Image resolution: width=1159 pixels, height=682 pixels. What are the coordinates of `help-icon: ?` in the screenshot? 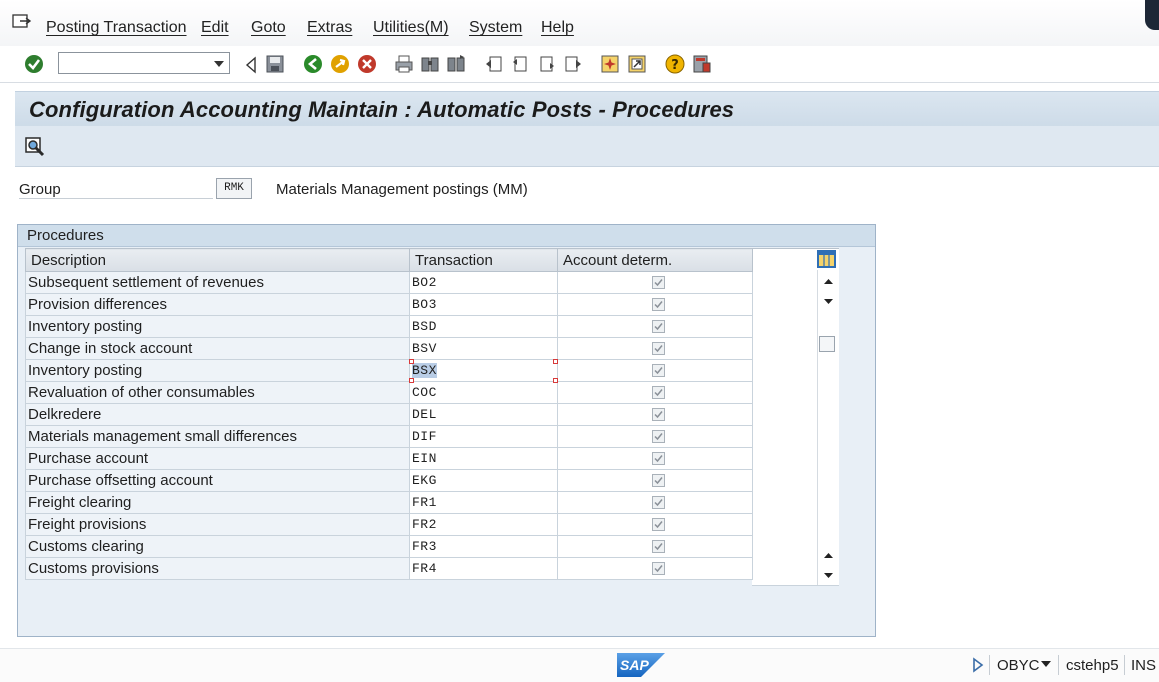 It's located at (675, 64).